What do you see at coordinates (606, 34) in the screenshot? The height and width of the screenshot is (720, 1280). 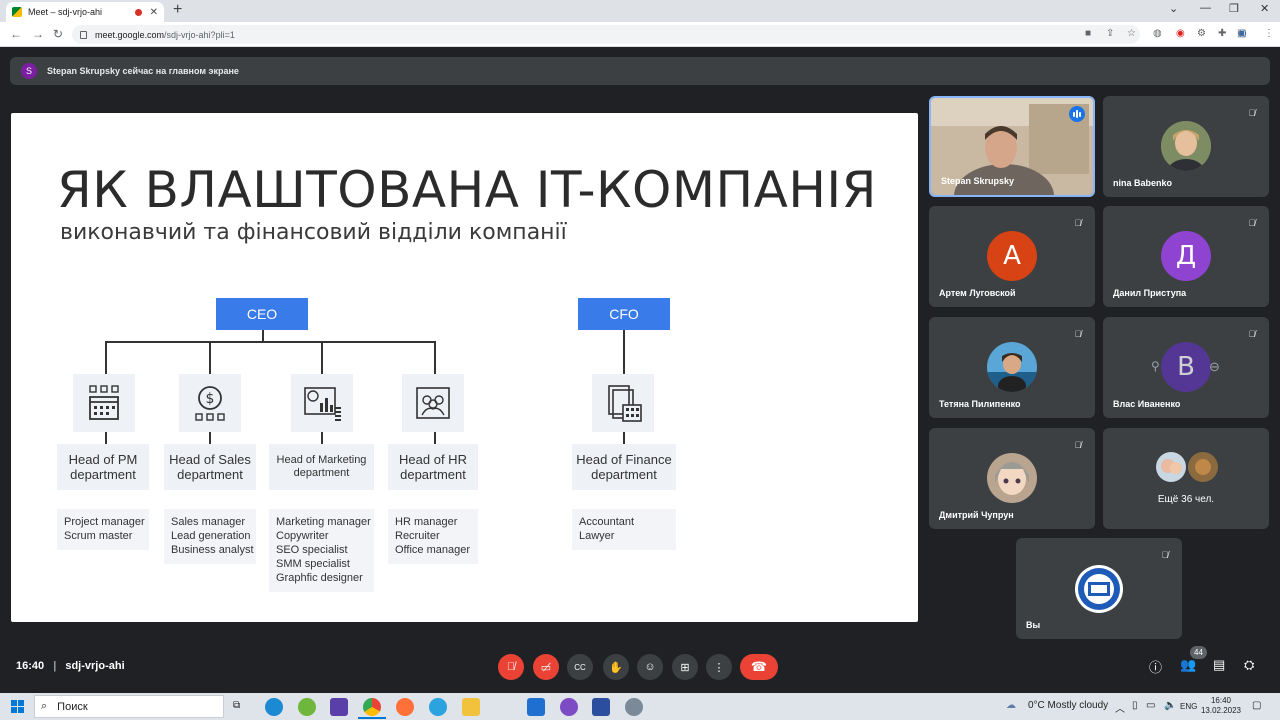 I see `omnibox: meet.google.com /sdj-vrjo-ahi?pli=1` at bounding box center [606, 34].